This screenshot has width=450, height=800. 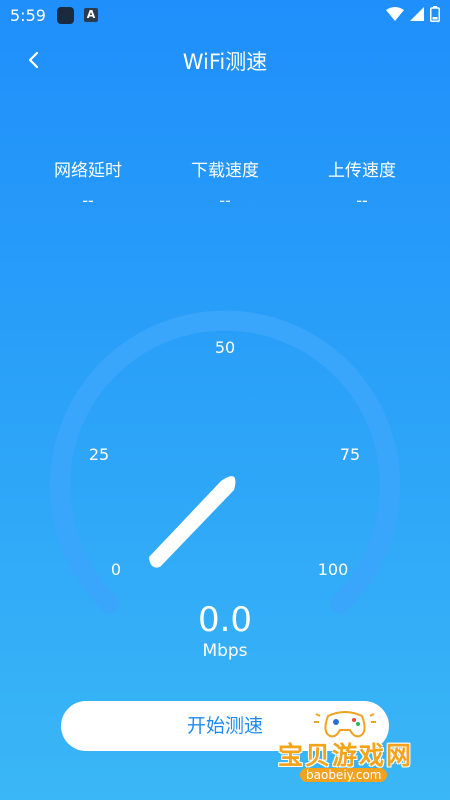 What do you see at coordinates (225, 651) in the screenshot?
I see `speed-unit: Mbps` at bounding box center [225, 651].